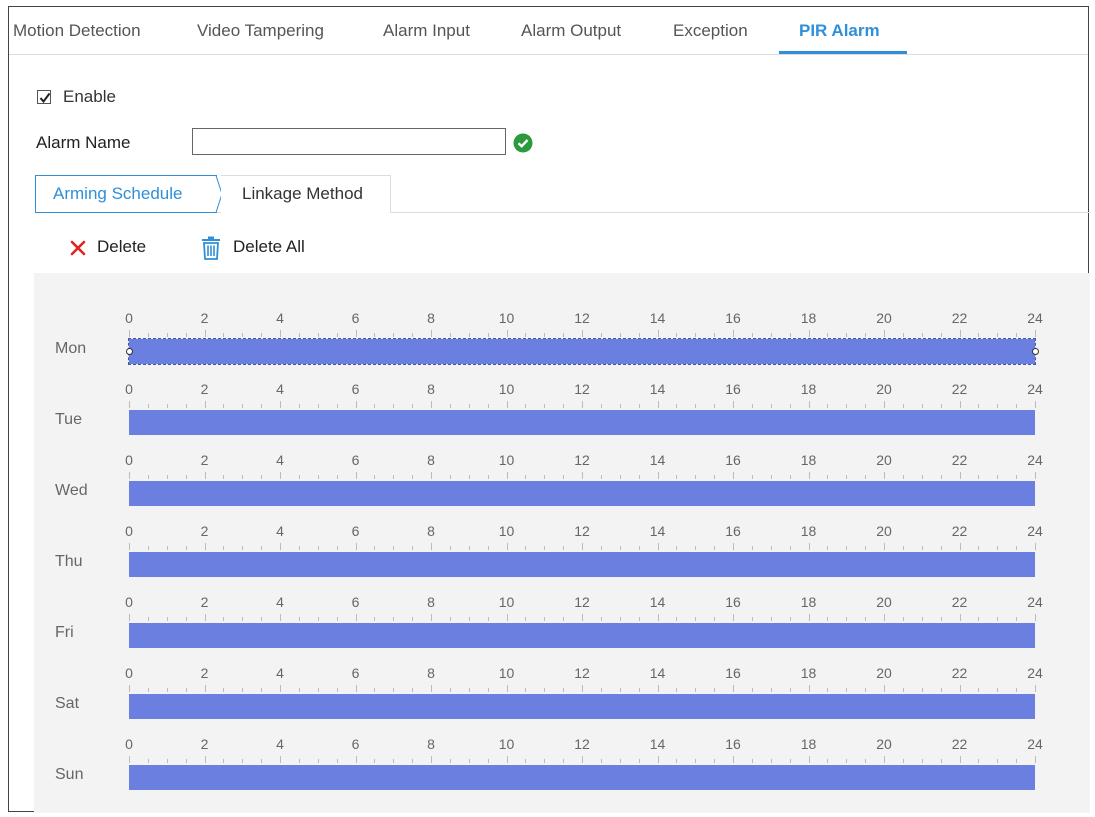 Image resolution: width=1095 pixels, height=817 pixels. Describe the element at coordinates (260, 31) in the screenshot. I see `tab-video-tampering: Video Tampering` at that location.